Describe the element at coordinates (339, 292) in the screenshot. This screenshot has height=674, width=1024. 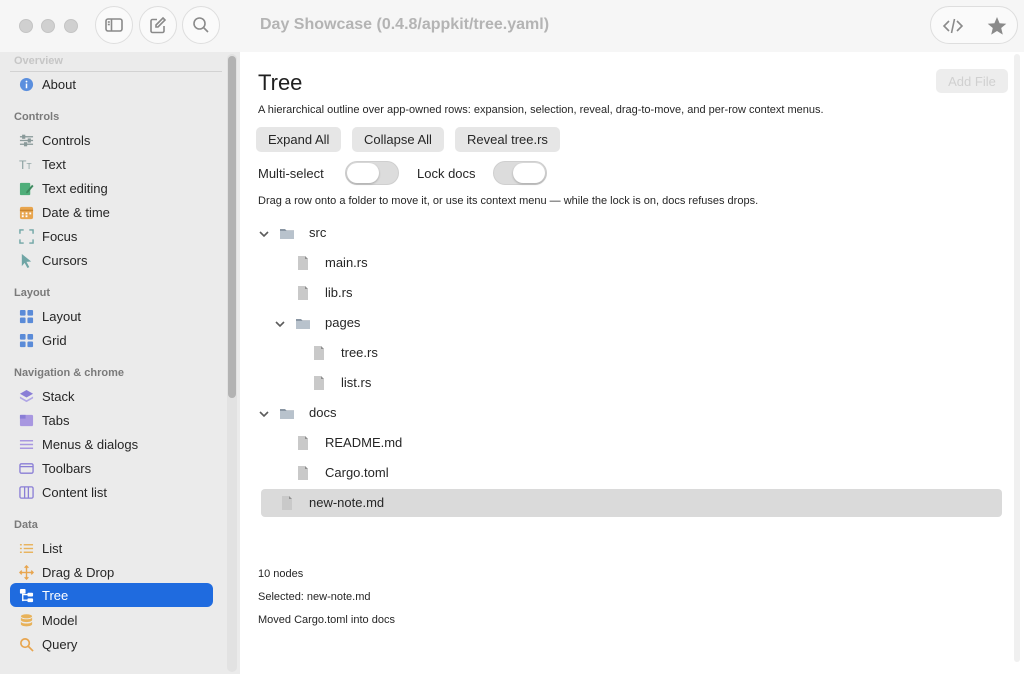
I see `tree-row-label: lib.rs` at that location.